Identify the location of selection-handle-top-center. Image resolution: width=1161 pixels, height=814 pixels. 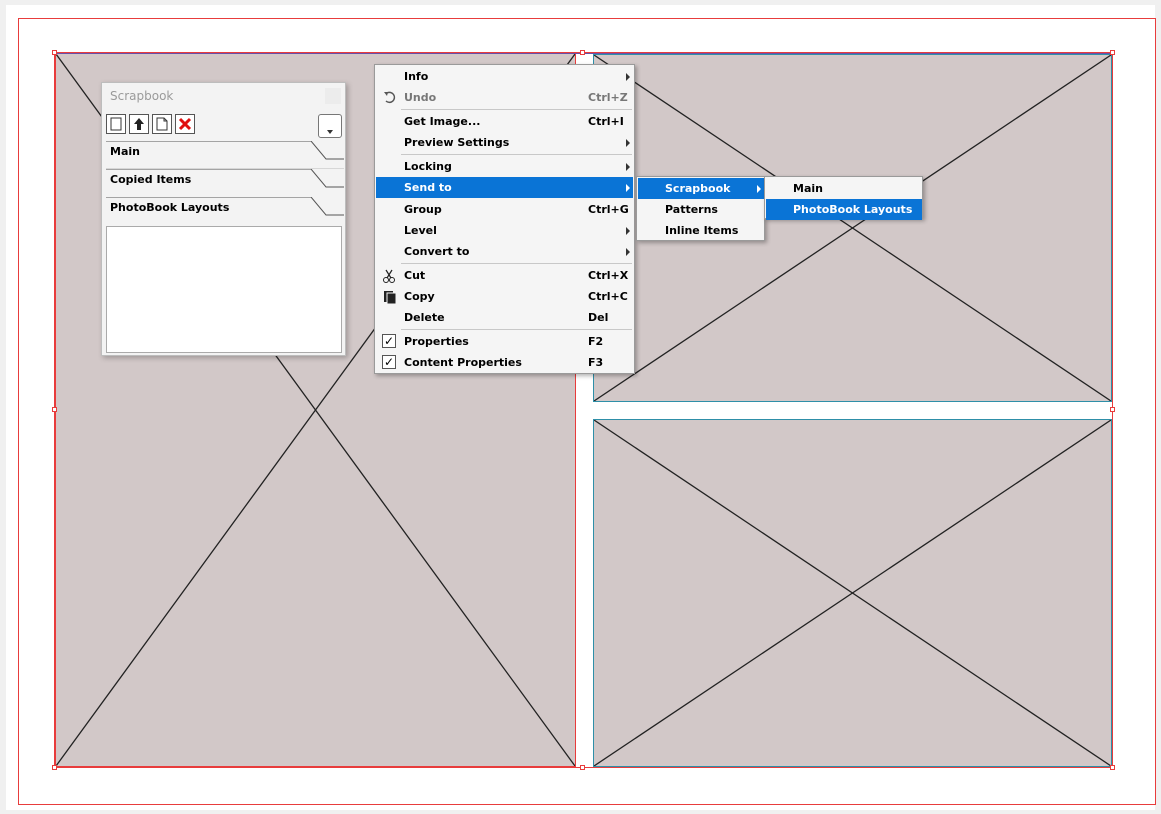
(582, 52).